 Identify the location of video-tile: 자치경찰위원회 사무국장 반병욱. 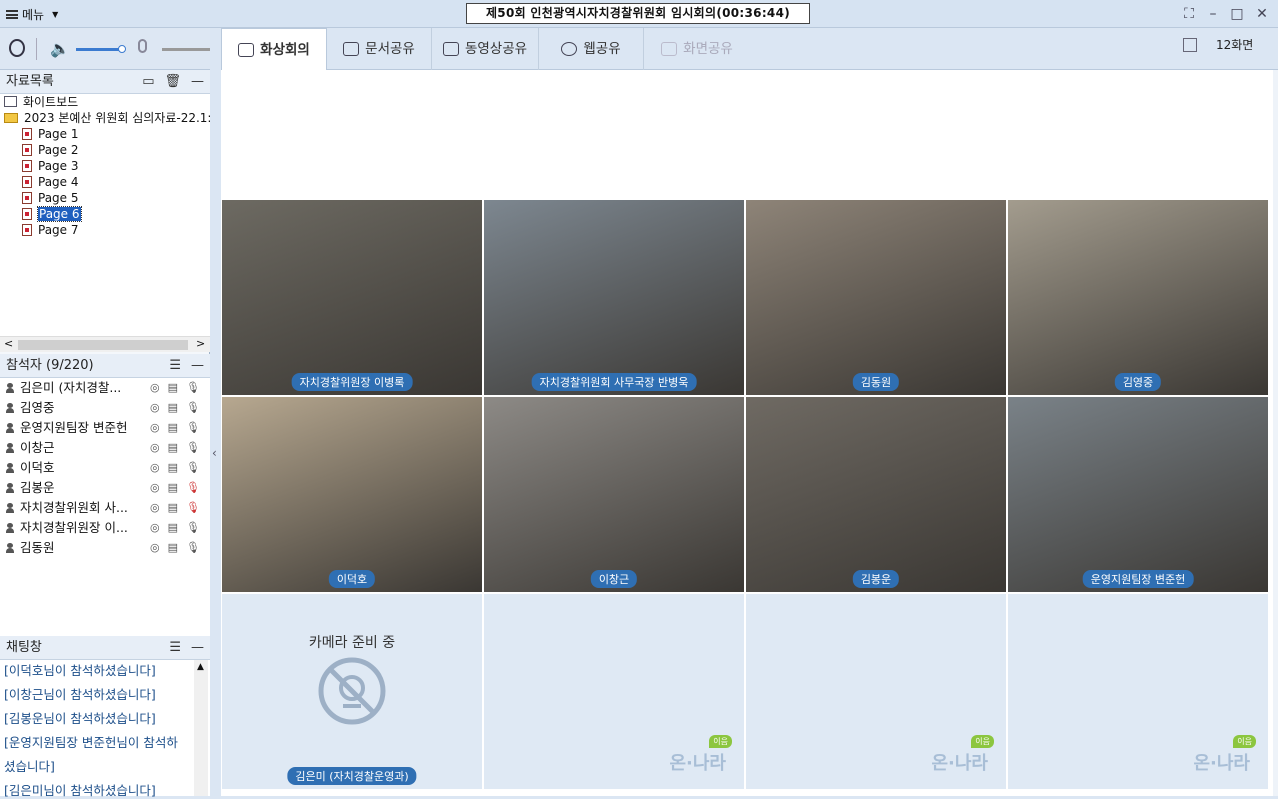
(614, 297).